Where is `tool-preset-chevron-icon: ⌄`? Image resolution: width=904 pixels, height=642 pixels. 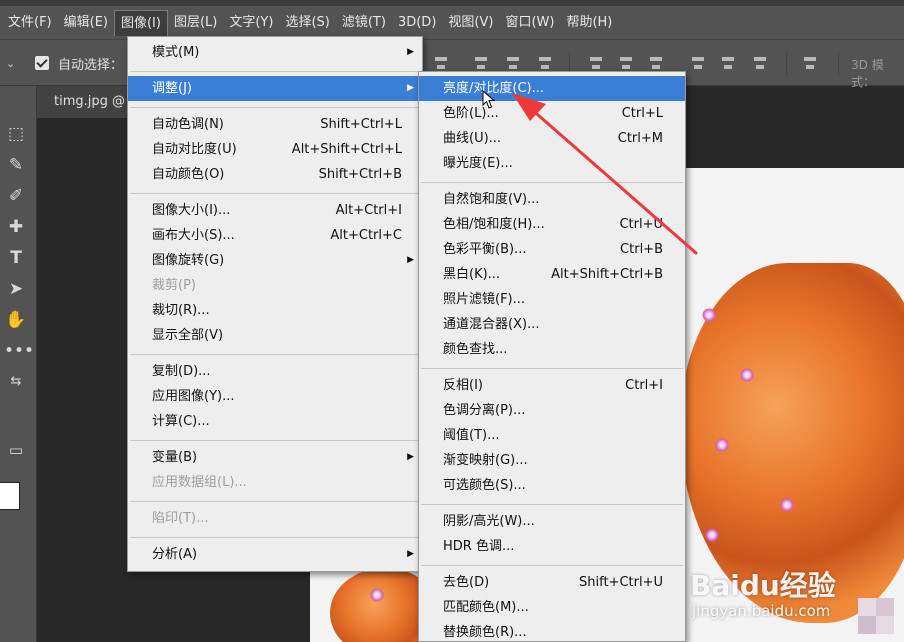 tool-preset-chevron-icon: ⌄ is located at coordinates (11, 63).